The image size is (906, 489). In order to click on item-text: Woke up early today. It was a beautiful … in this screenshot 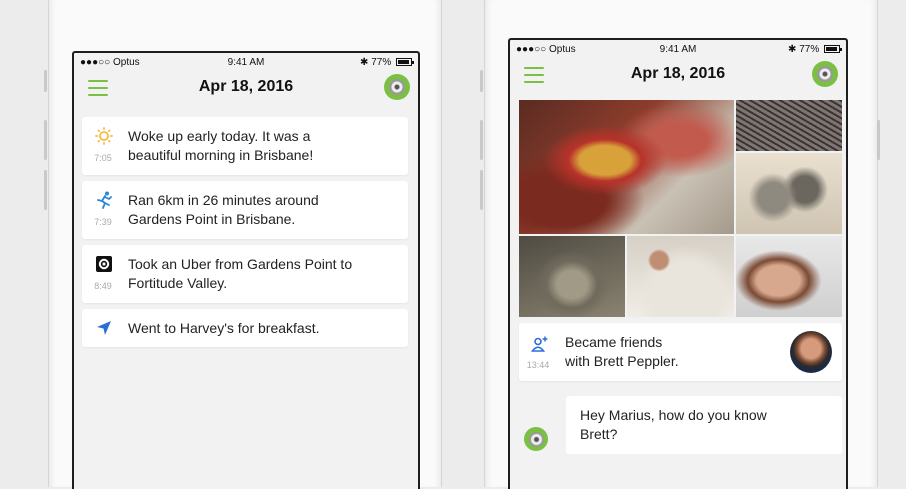, I will do `click(263, 146)`.